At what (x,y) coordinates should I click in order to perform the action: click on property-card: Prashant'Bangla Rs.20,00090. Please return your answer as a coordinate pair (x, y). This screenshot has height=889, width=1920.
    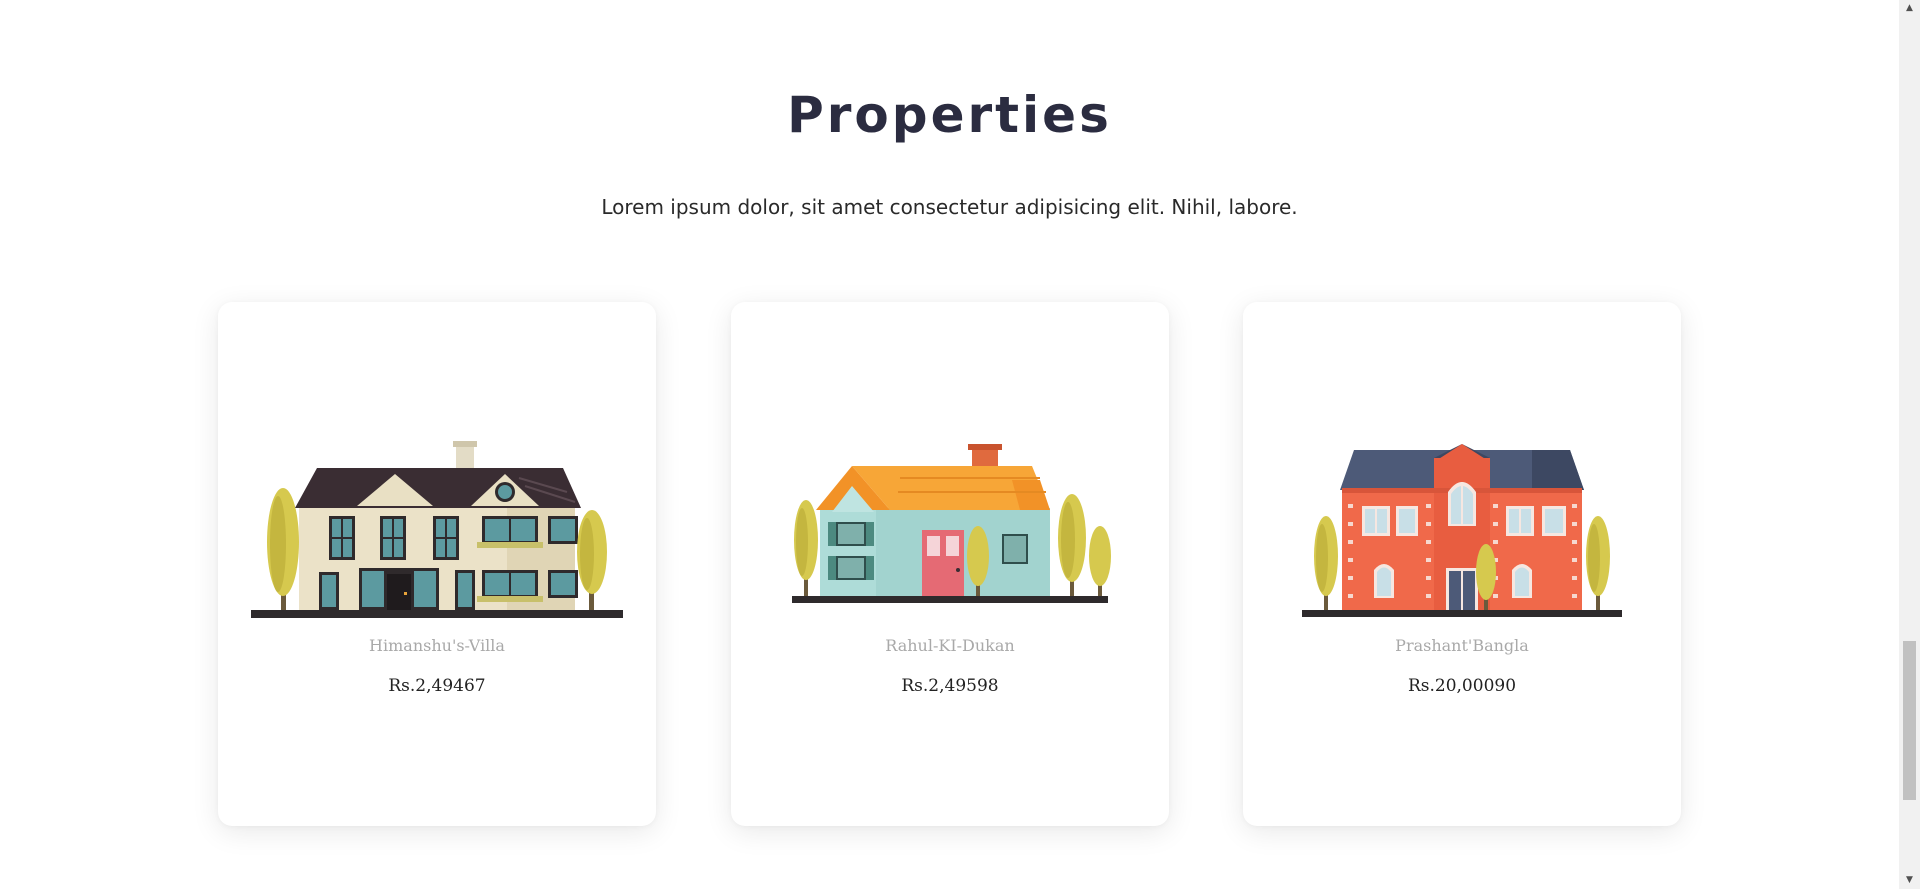
    Looking at the image, I should click on (1462, 564).